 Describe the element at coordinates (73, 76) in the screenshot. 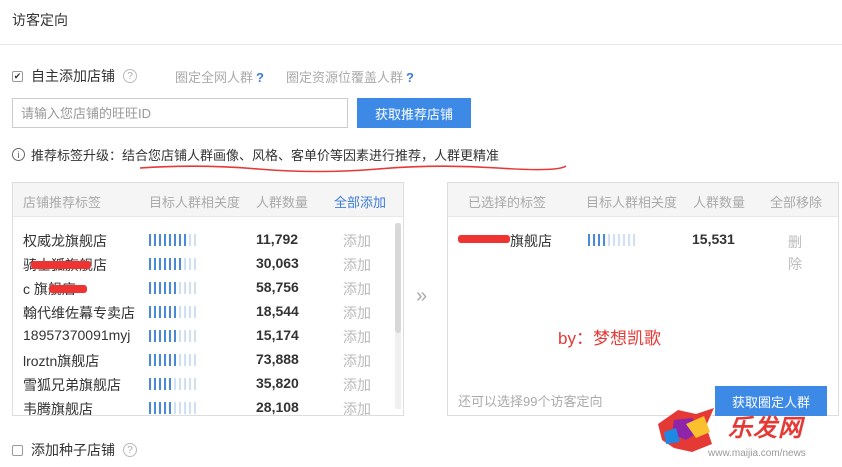

I see `self-add-label: 自主添加店铺` at that location.